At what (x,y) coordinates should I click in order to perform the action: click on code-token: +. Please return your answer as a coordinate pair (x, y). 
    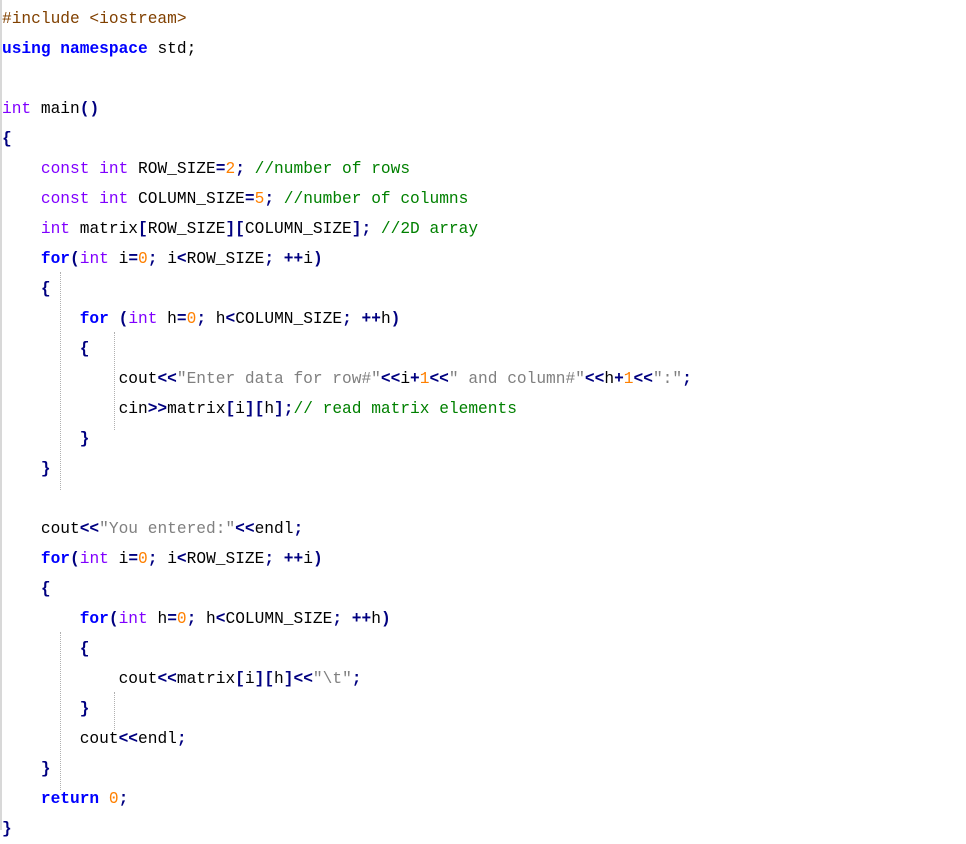
    Looking at the image, I should click on (619, 379).